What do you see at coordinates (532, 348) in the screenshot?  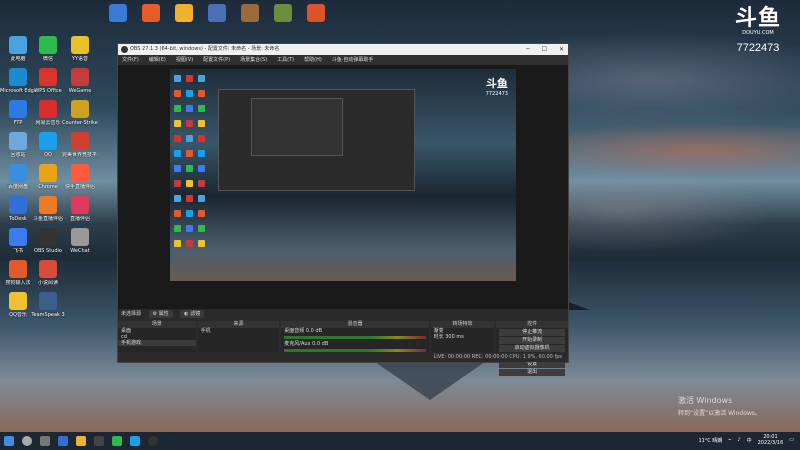 I see `control-button: 启动虚拟摄像机` at bounding box center [532, 348].